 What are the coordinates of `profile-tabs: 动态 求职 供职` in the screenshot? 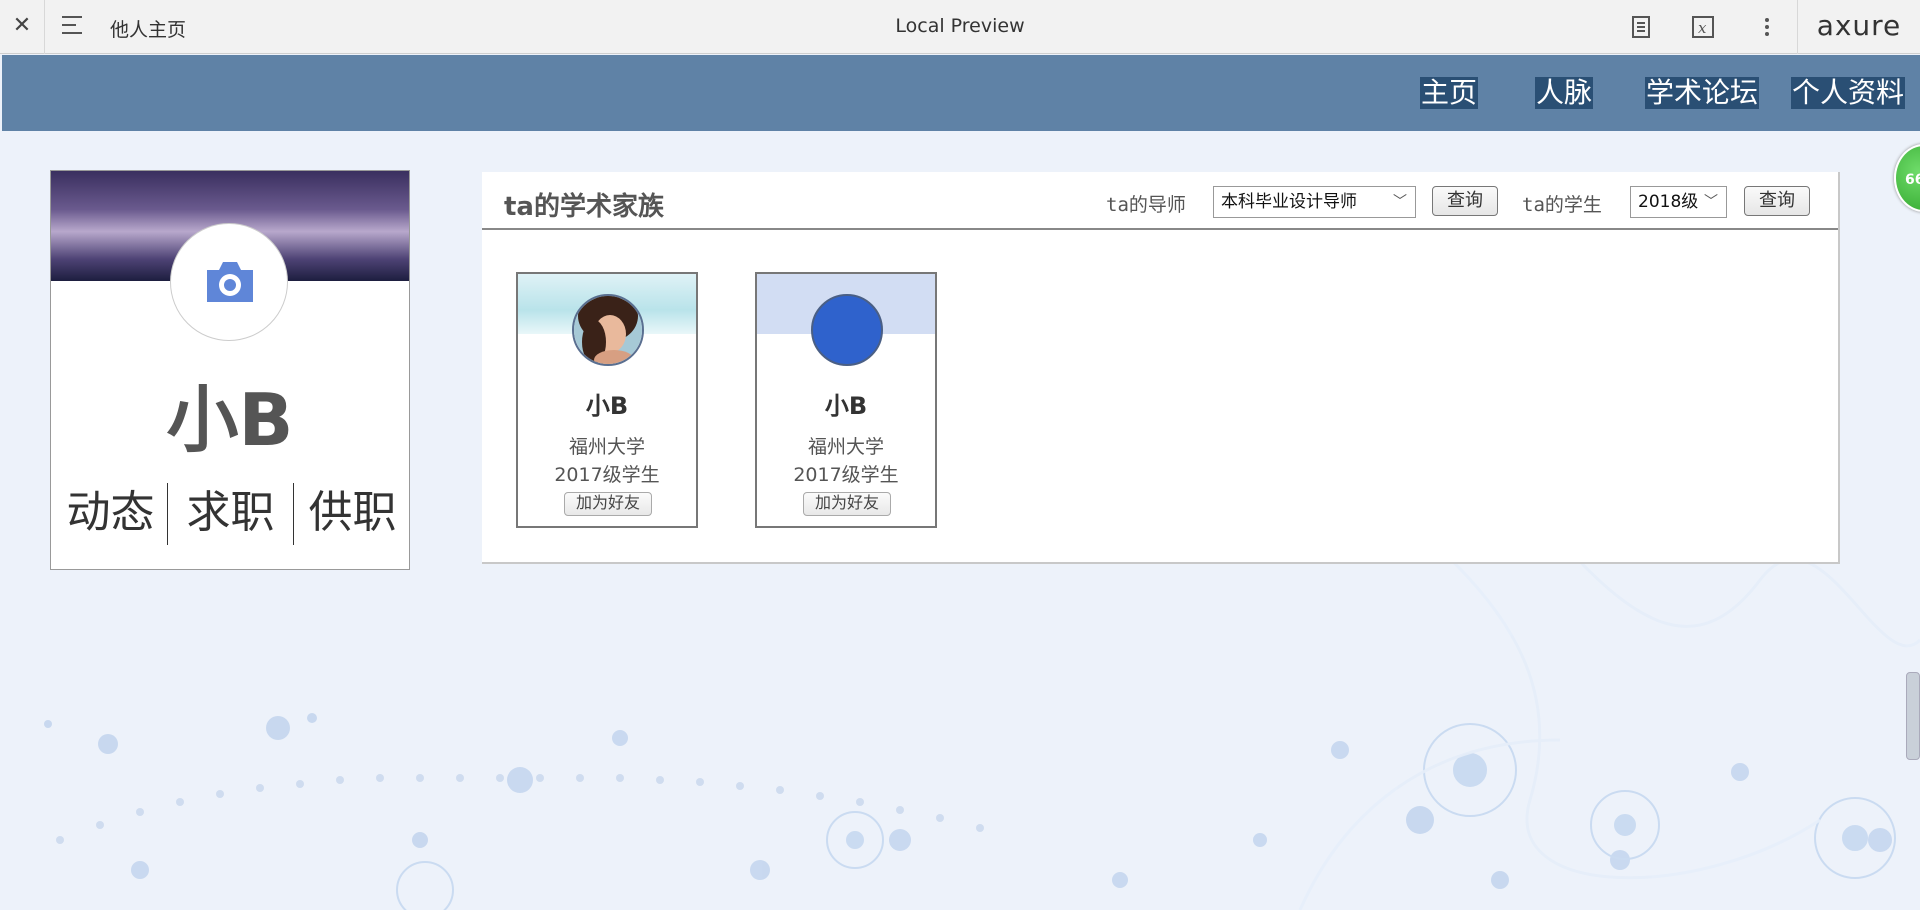 It's located at (230, 513).